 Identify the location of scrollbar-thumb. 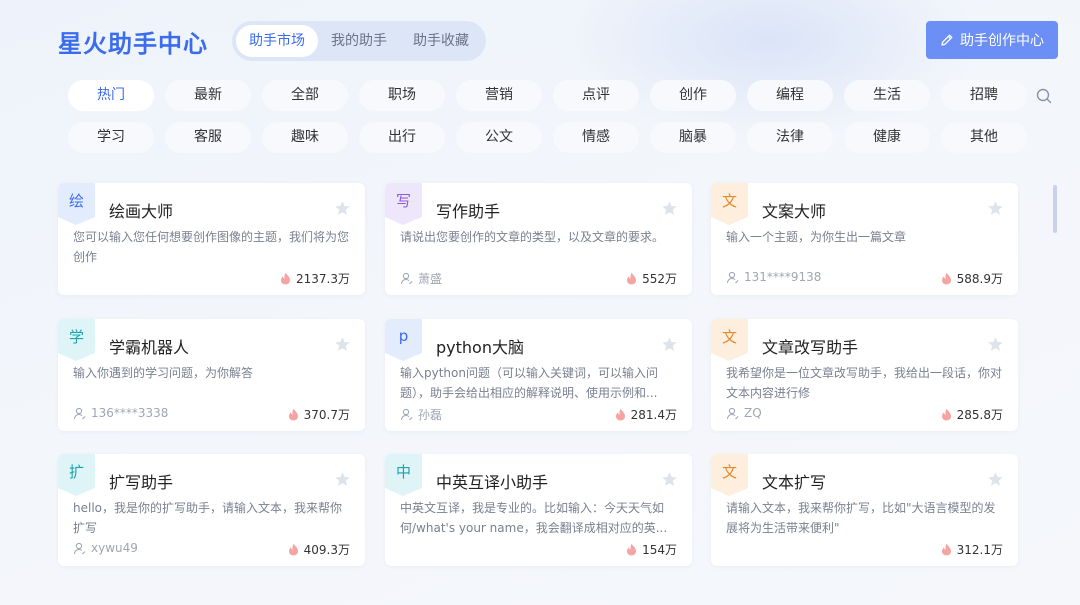
(1055, 209).